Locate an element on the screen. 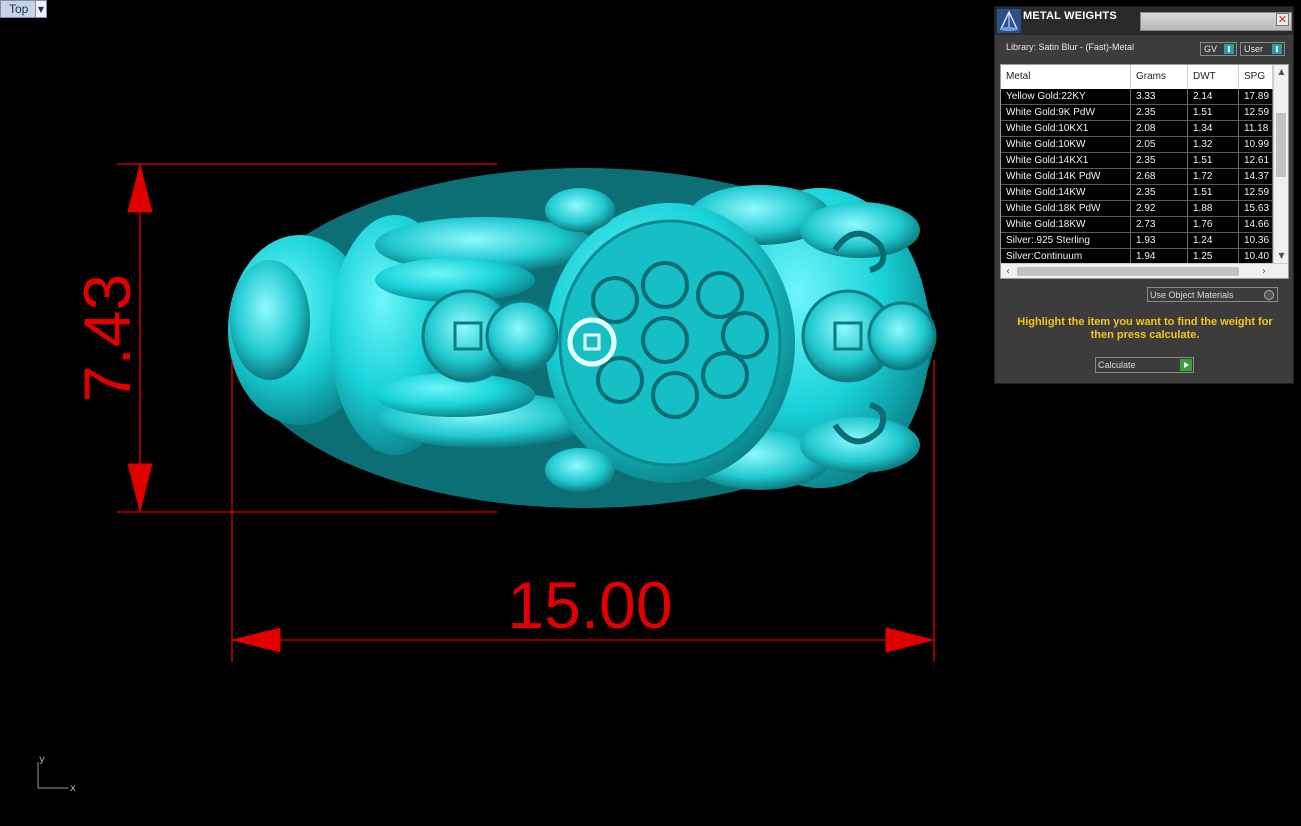 The image size is (1301, 826). cell-spg: 10.36 is located at coordinates (1256, 240).